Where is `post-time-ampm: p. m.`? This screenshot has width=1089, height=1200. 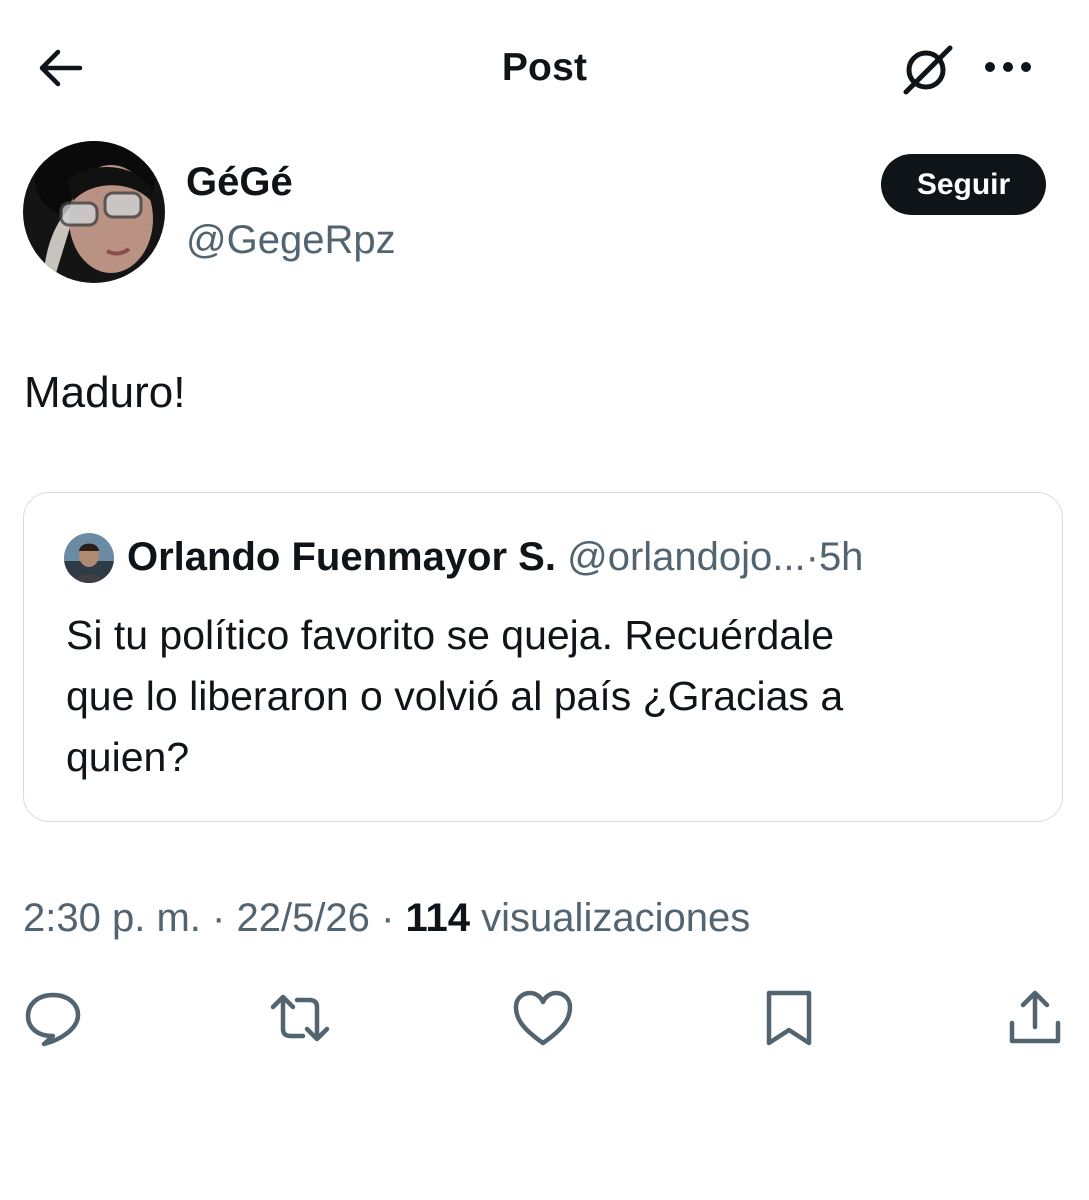 post-time-ampm: p. m. is located at coordinates (156, 918).